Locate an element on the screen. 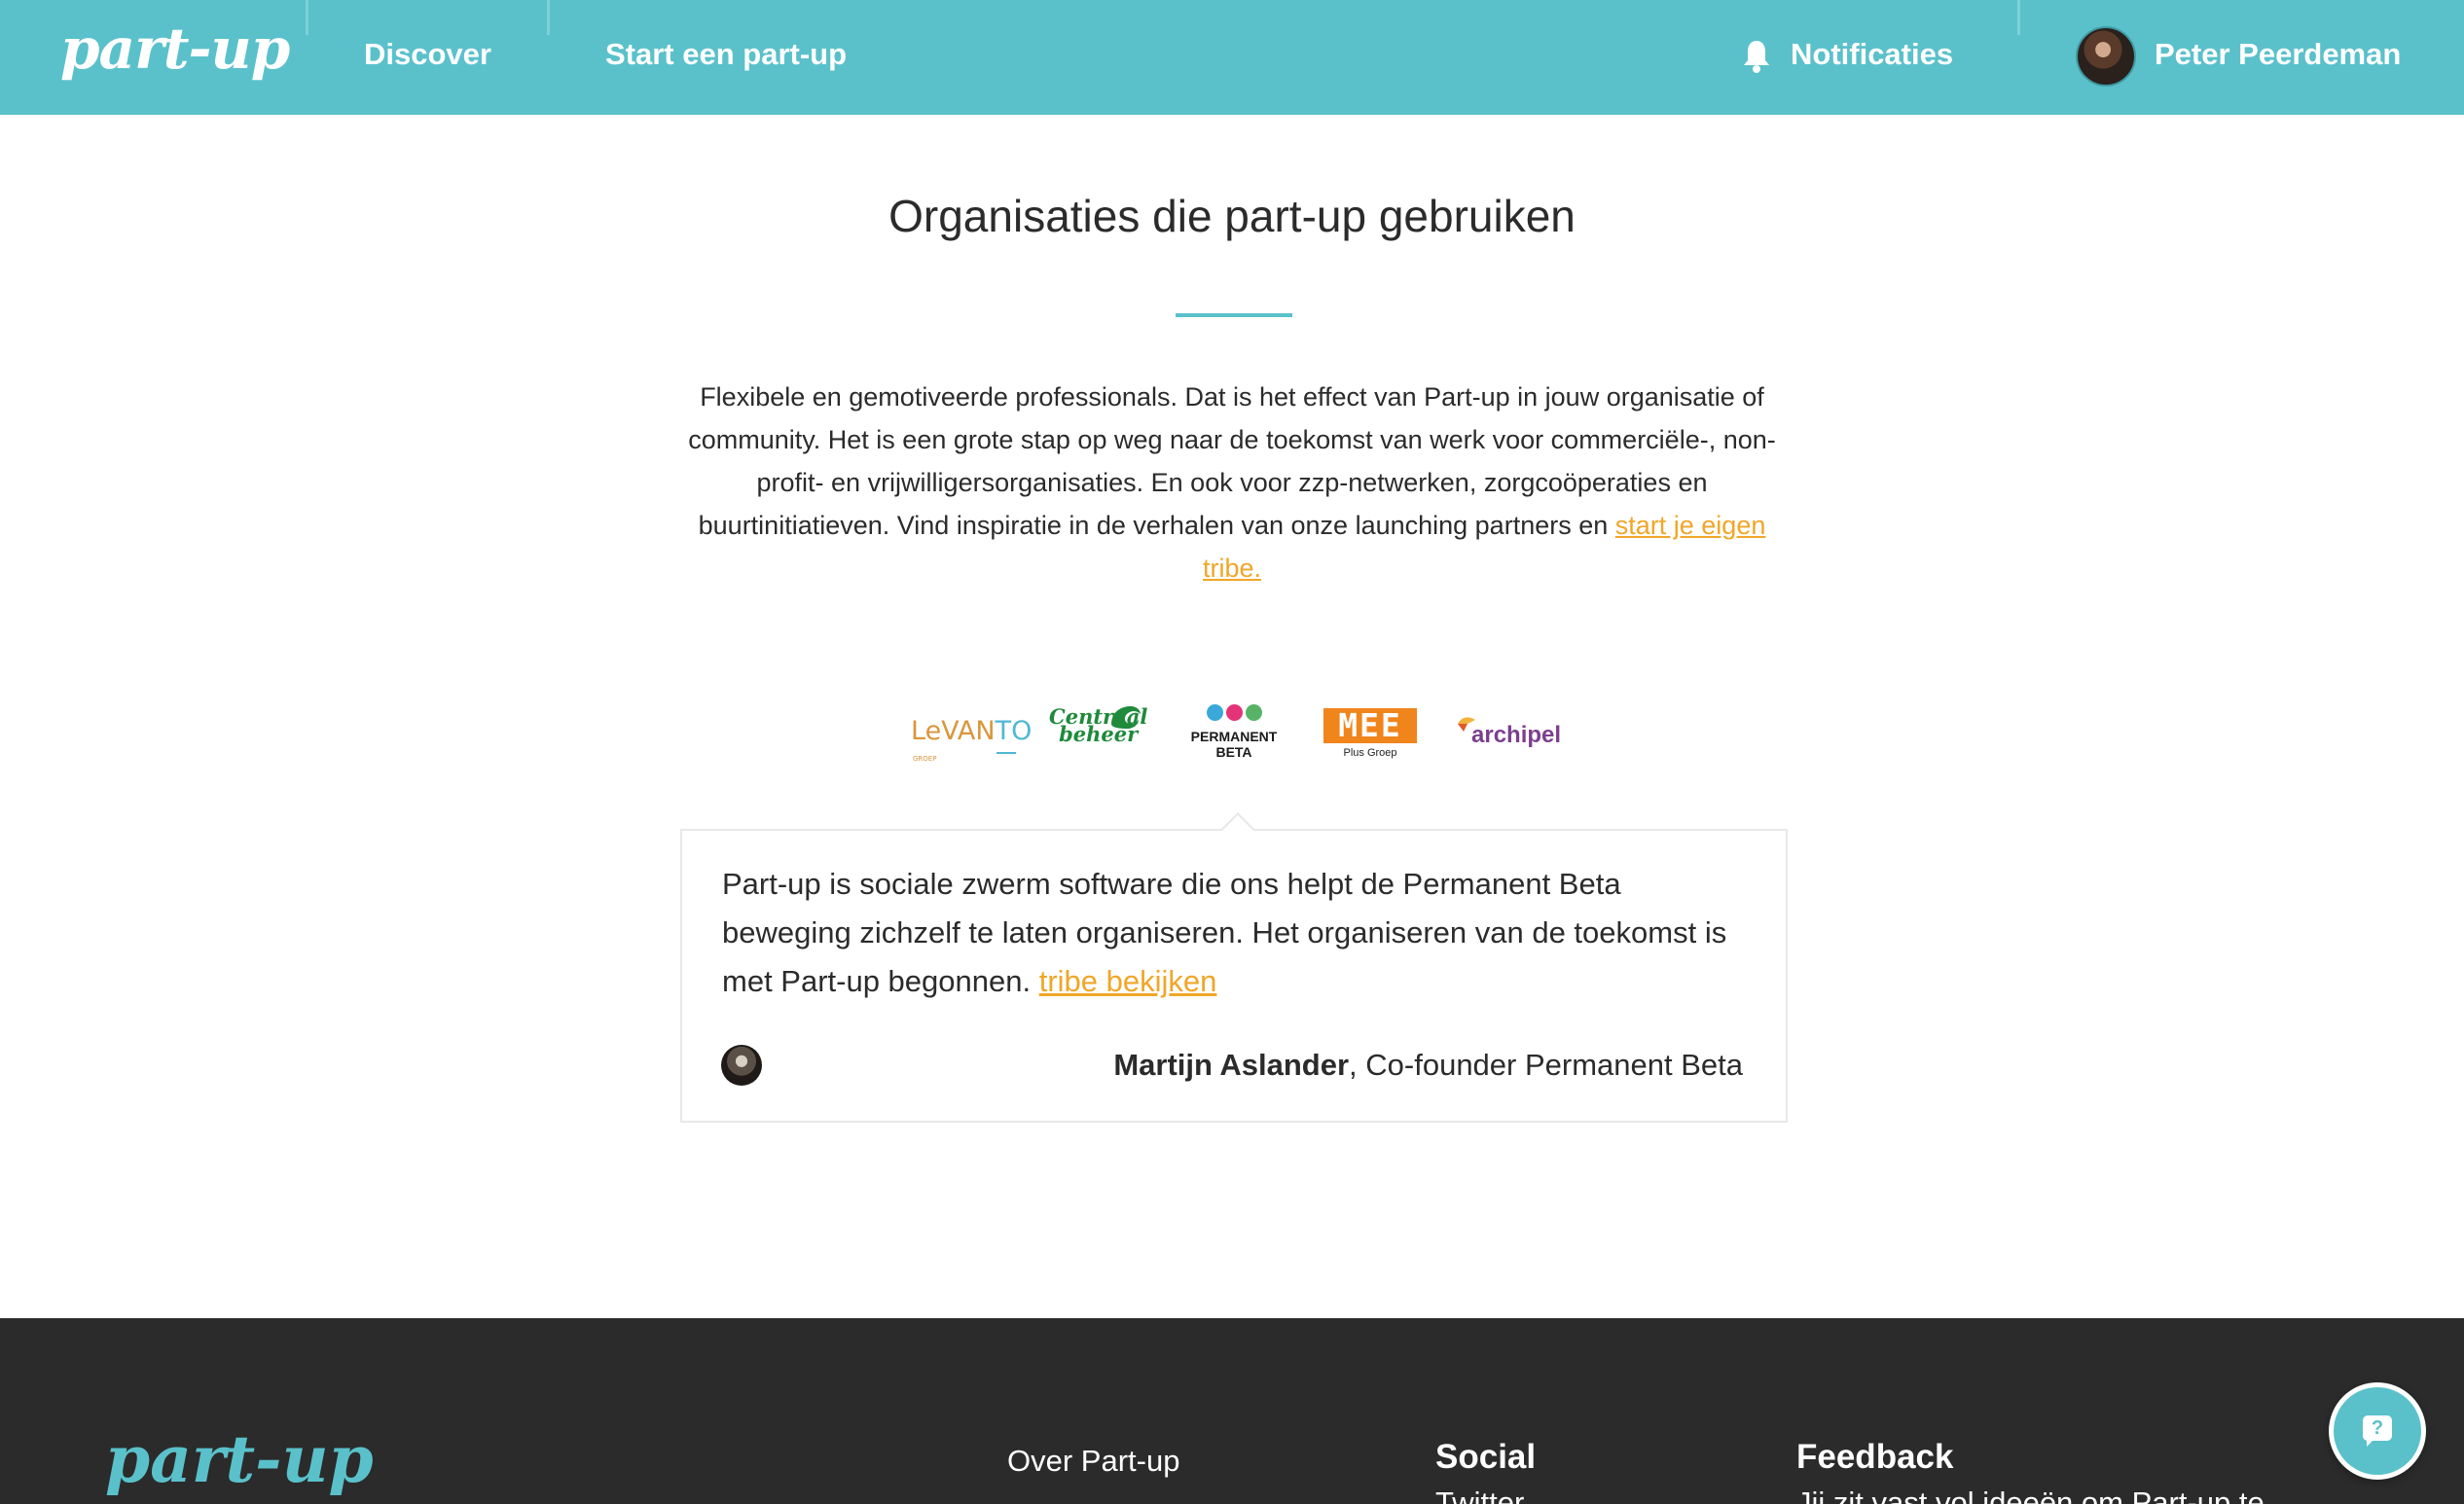 The image size is (2464, 1504). dot-pink is located at coordinates (1234, 712).